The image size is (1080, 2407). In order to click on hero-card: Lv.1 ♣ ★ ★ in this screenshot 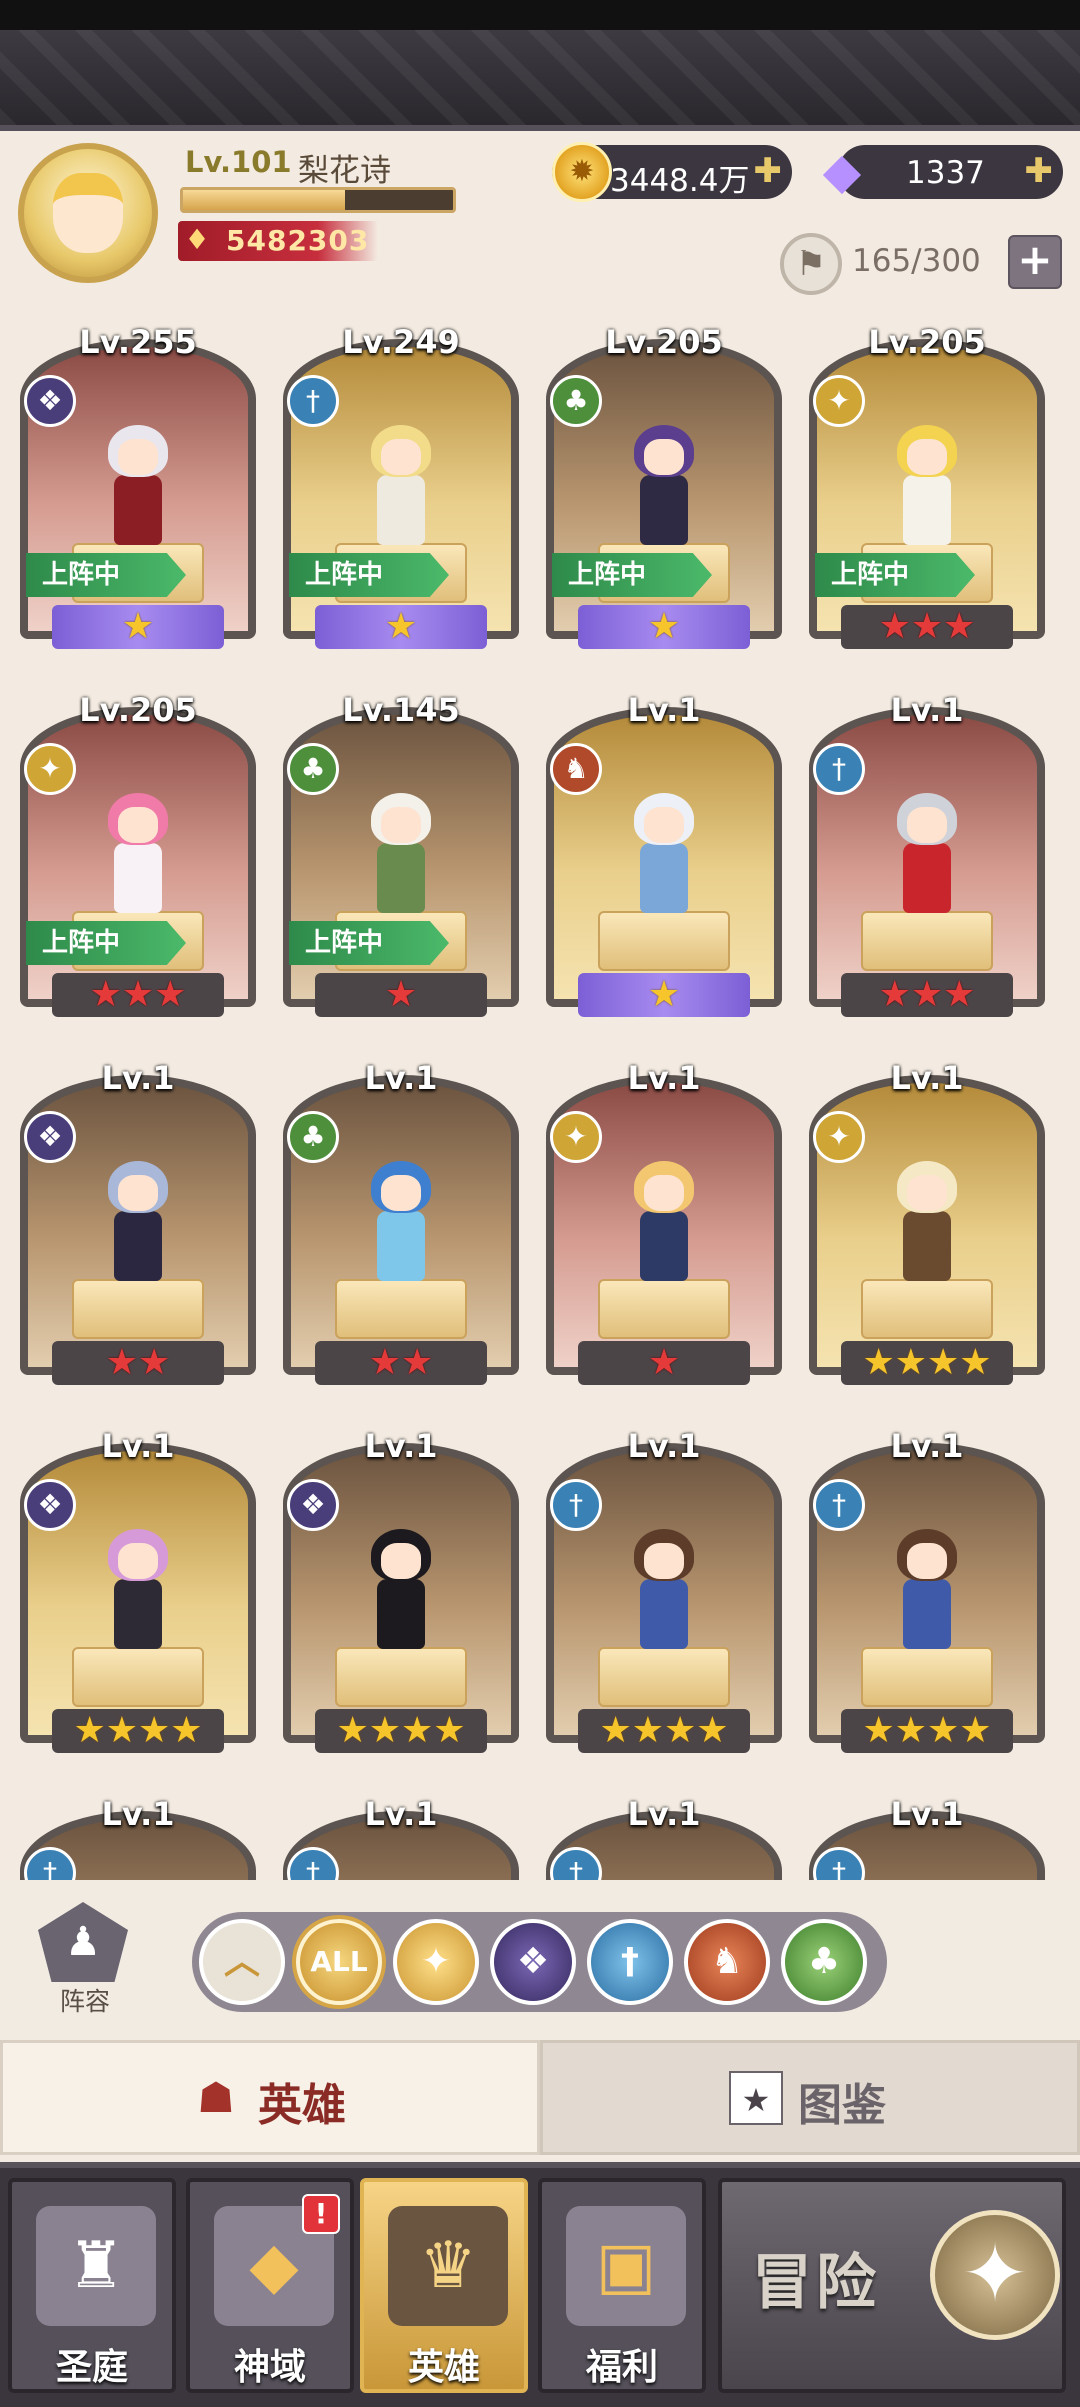, I will do `click(401, 1226)`.